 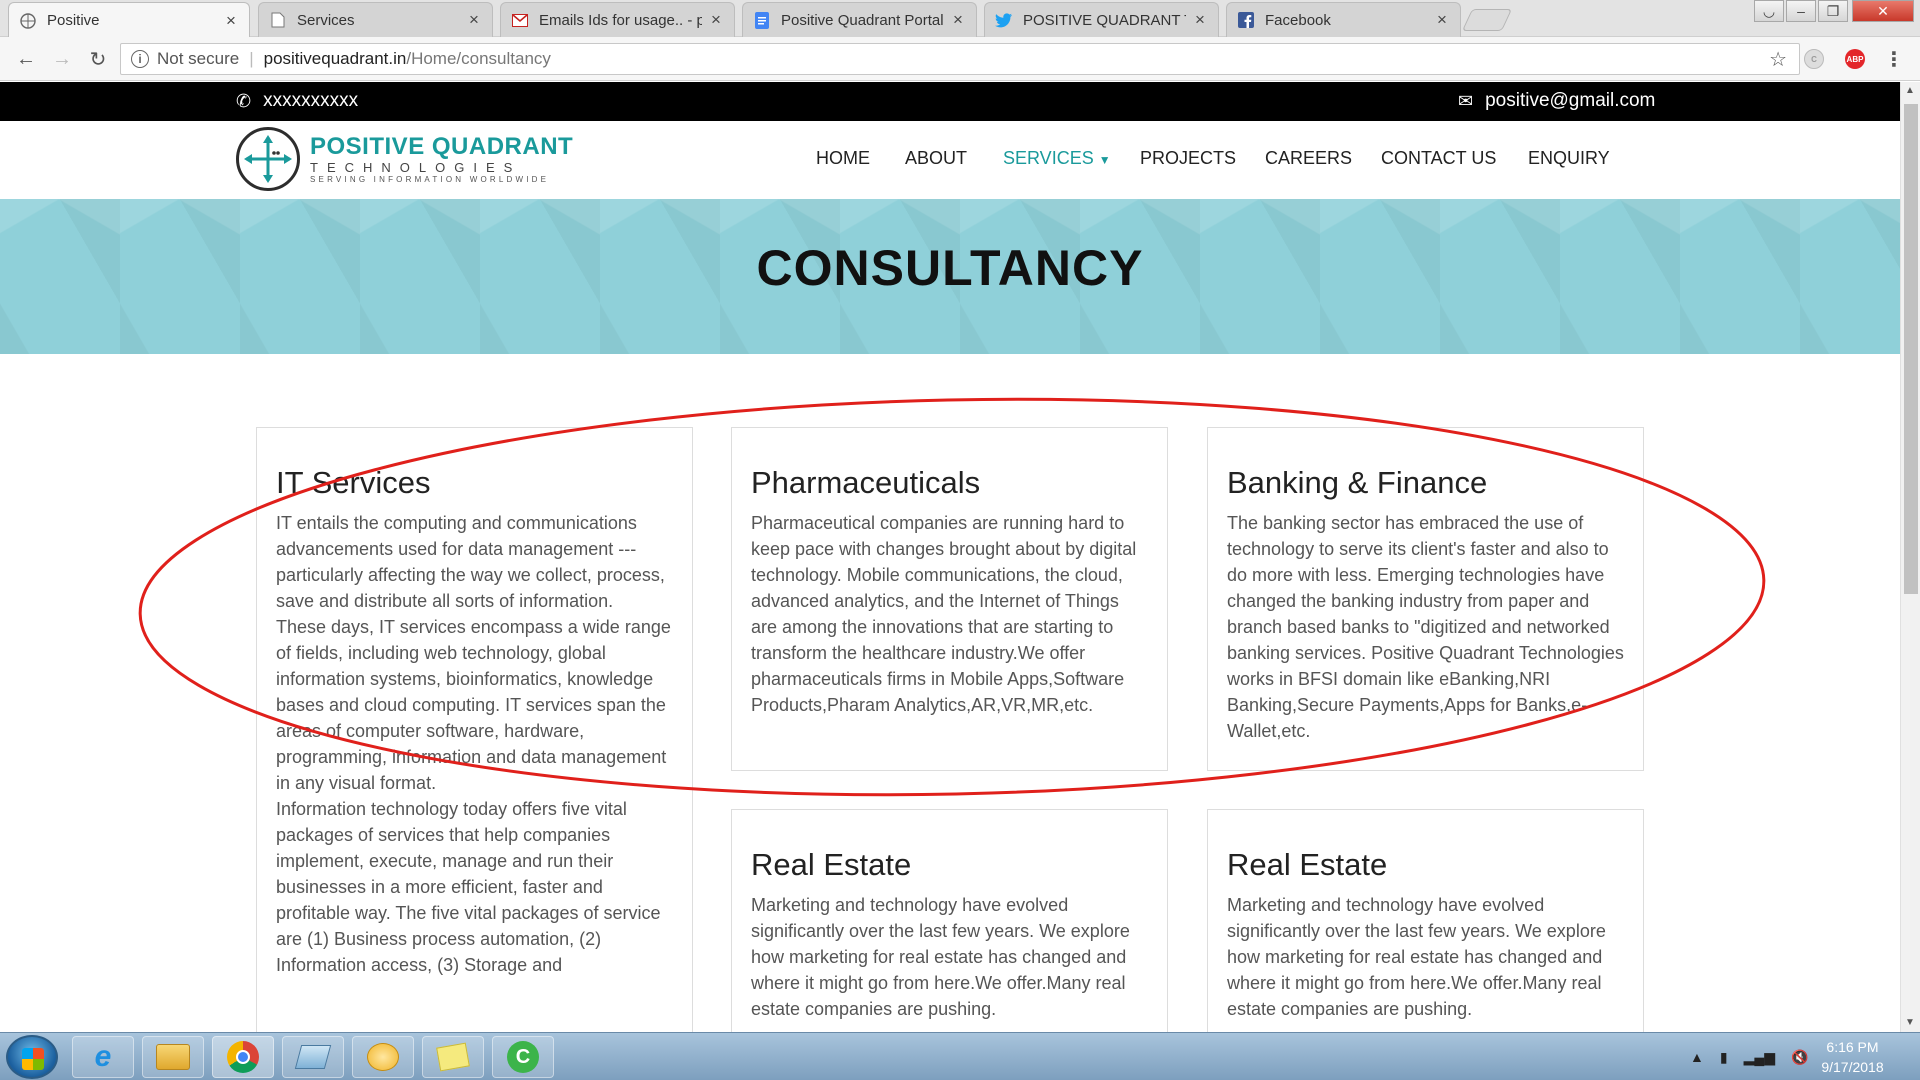 I want to click on extension-c-icon: C, so click(x=1814, y=59).